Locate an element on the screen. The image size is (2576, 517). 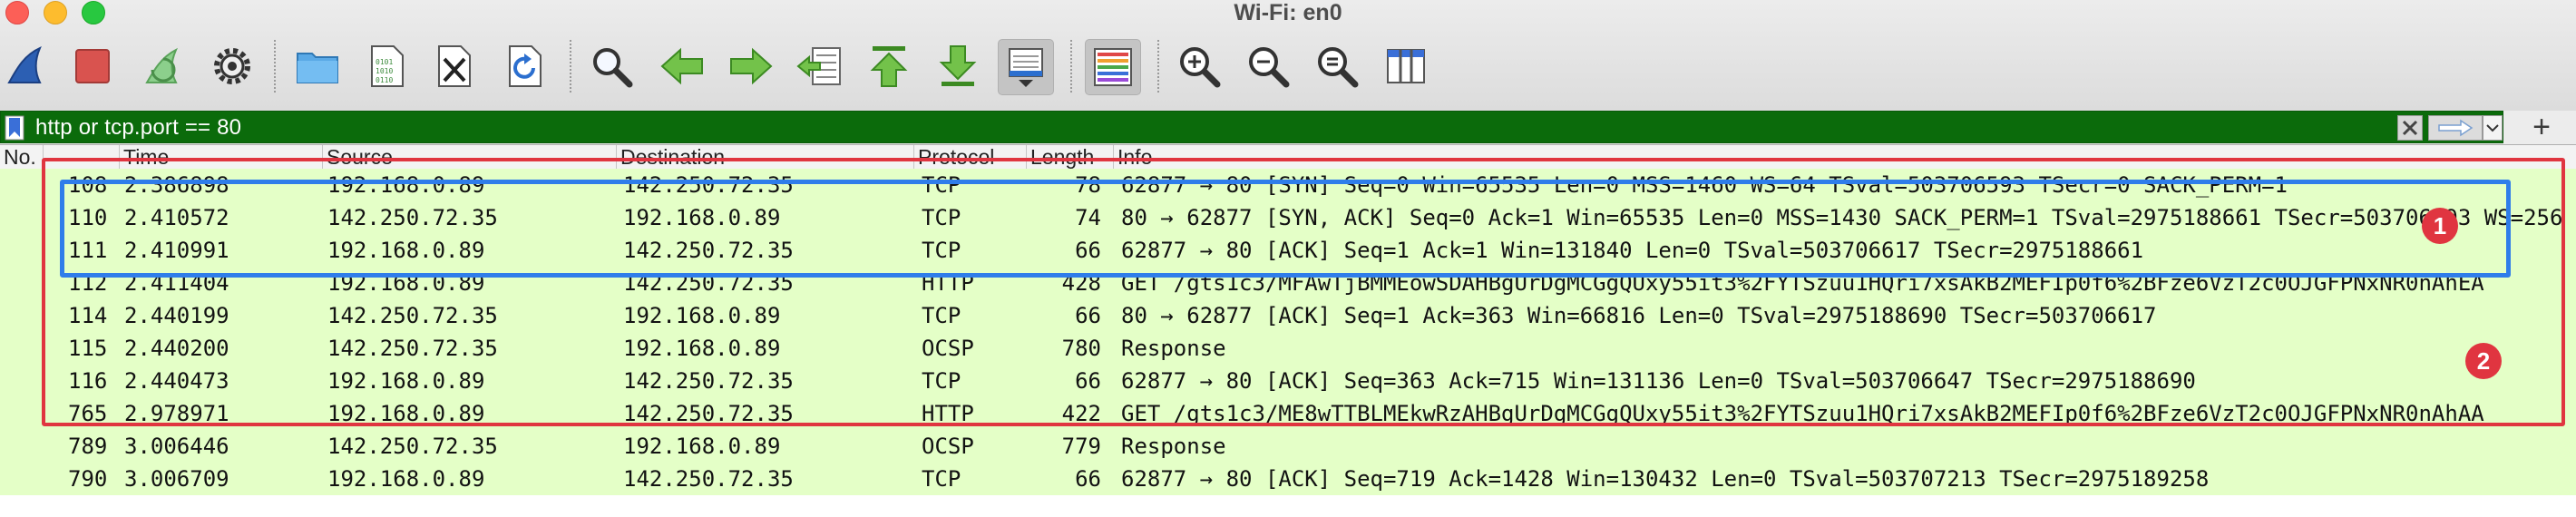
column-header-no: No. is located at coordinates (22, 157).